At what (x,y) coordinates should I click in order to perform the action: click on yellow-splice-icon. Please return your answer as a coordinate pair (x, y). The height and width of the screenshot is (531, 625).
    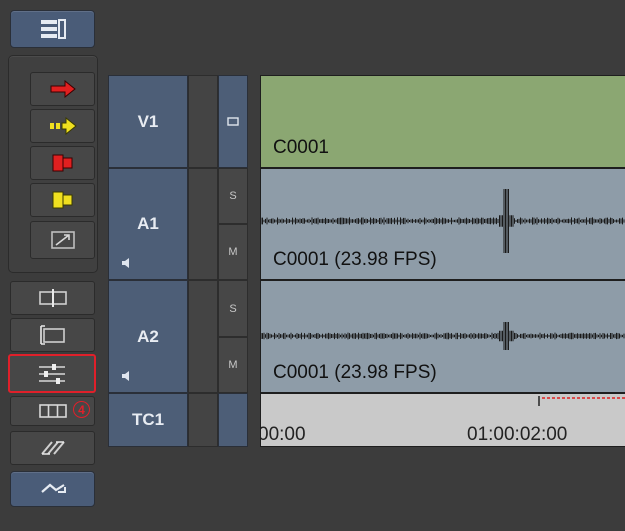
    Looking at the image, I should click on (62, 200).